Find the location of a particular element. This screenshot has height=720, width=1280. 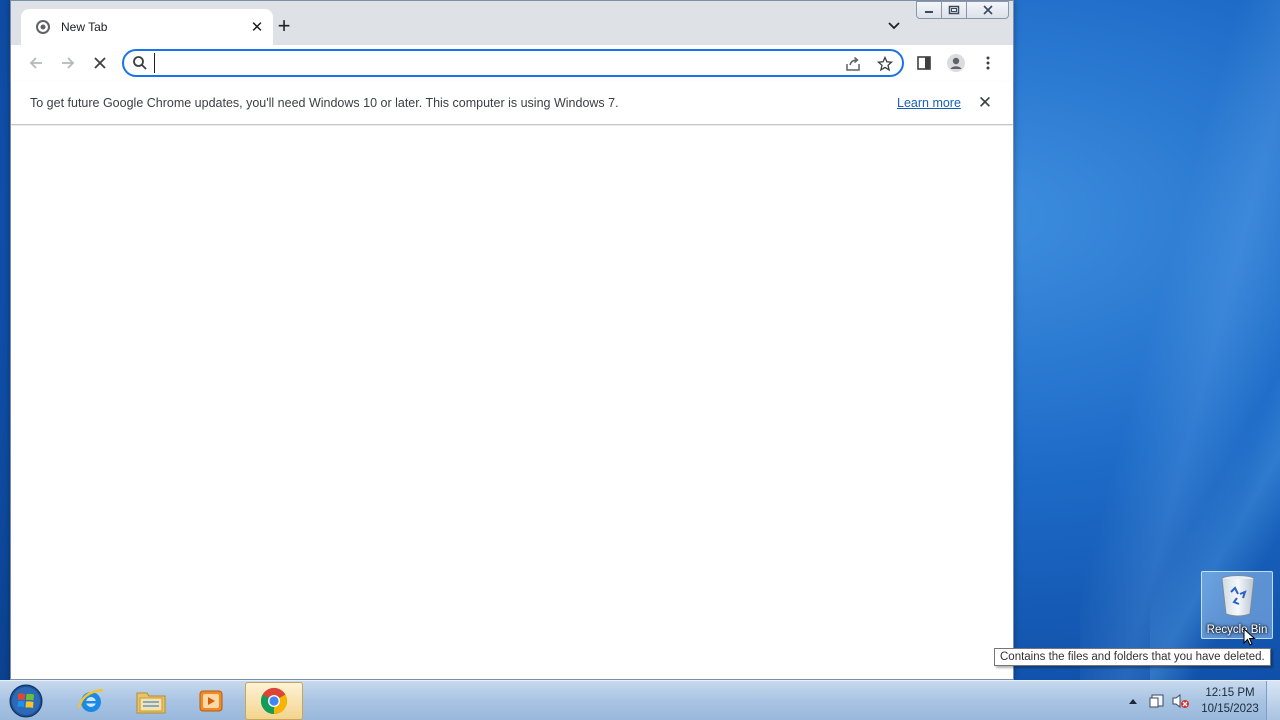

learn-more-link: Learn more is located at coordinates (929, 103).